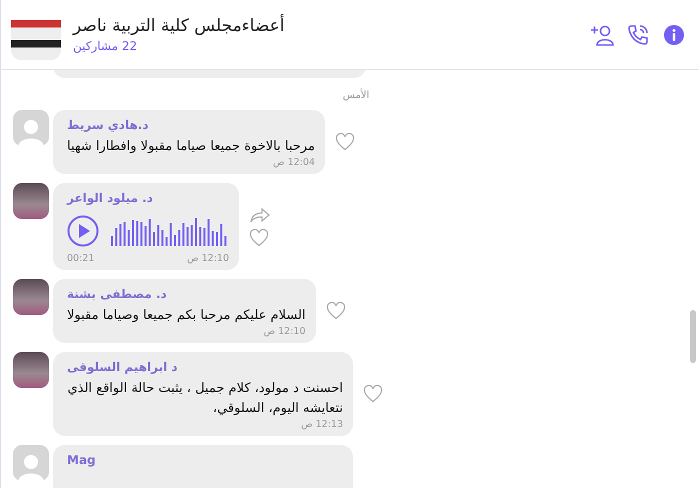  What do you see at coordinates (356, 95) in the screenshot?
I see `date-divider: الأمس` at bounding box center [356, 95].